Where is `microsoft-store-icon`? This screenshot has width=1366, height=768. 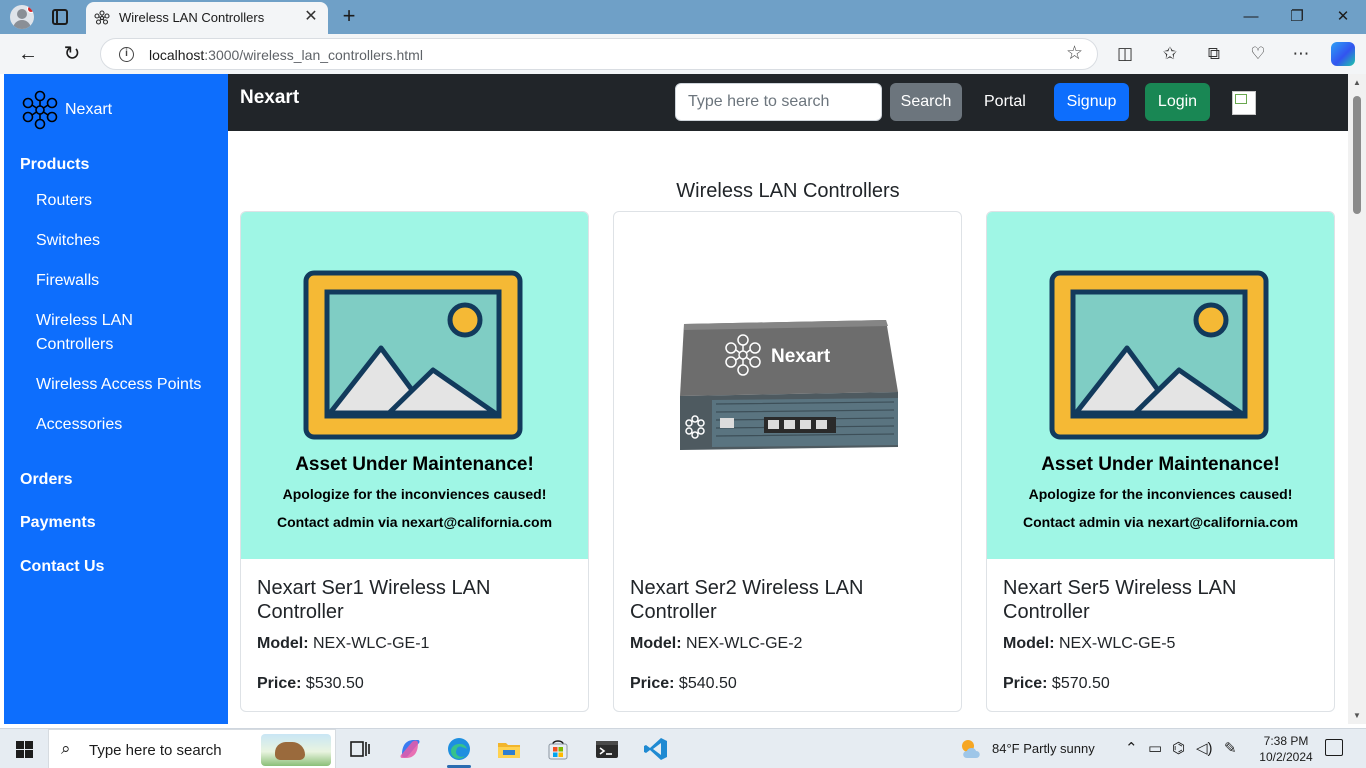
microsoft-store-icon is located at coordinates (558, 749).